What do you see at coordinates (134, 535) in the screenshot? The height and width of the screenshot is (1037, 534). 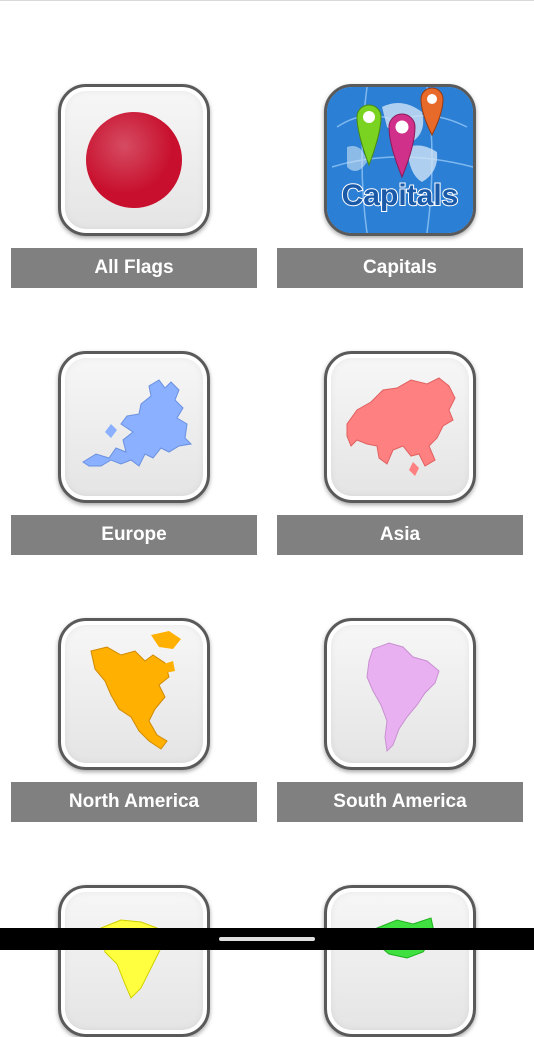 I see `europe-label: Europe` at bounding box center [134, 535].